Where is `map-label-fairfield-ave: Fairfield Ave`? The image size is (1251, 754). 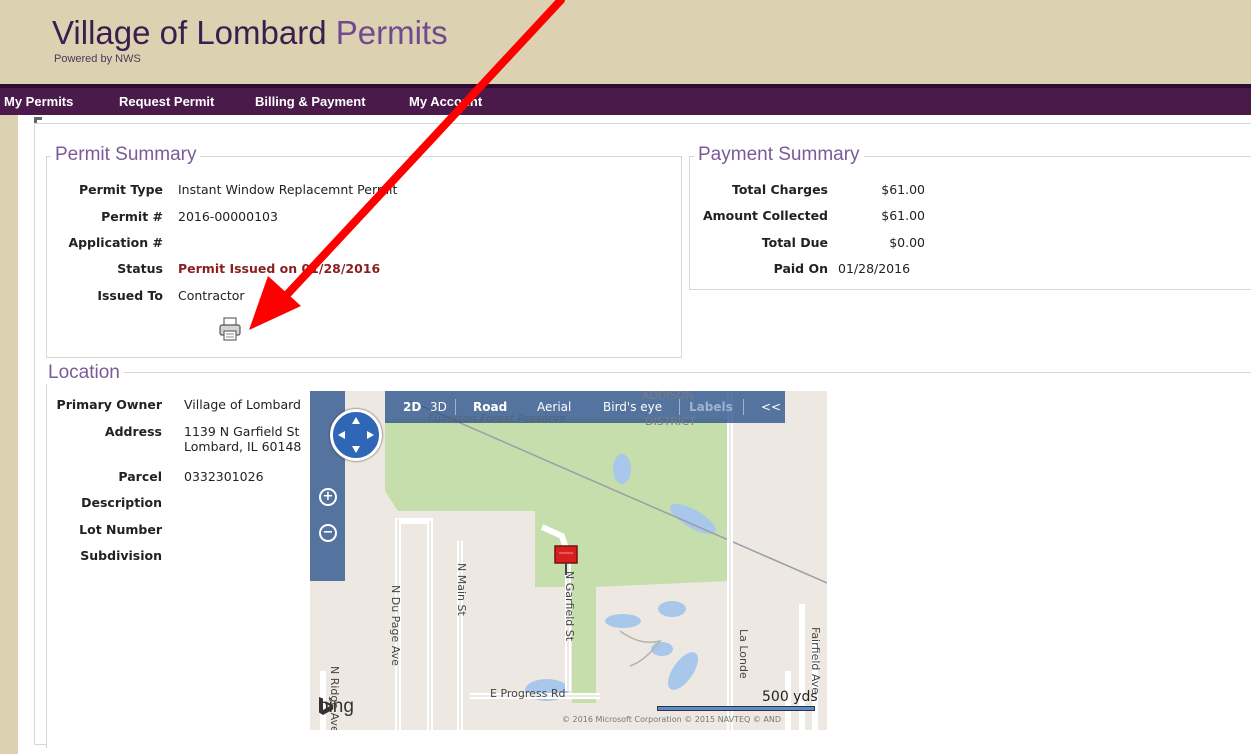
map-label-fairfield-ave: Fairfield Ave is located at coordinates (815, 661).